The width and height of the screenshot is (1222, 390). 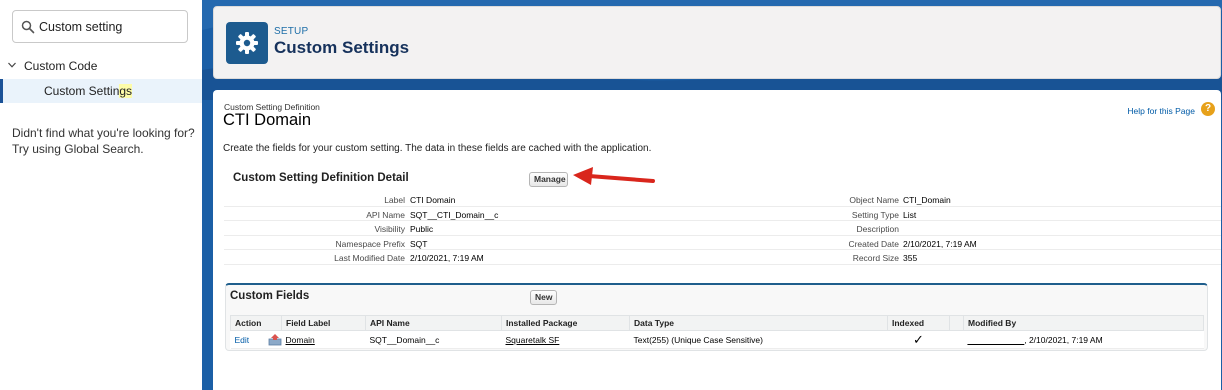 I want to click on header-eyebrow: SETUP, so click(x=291, y=31).